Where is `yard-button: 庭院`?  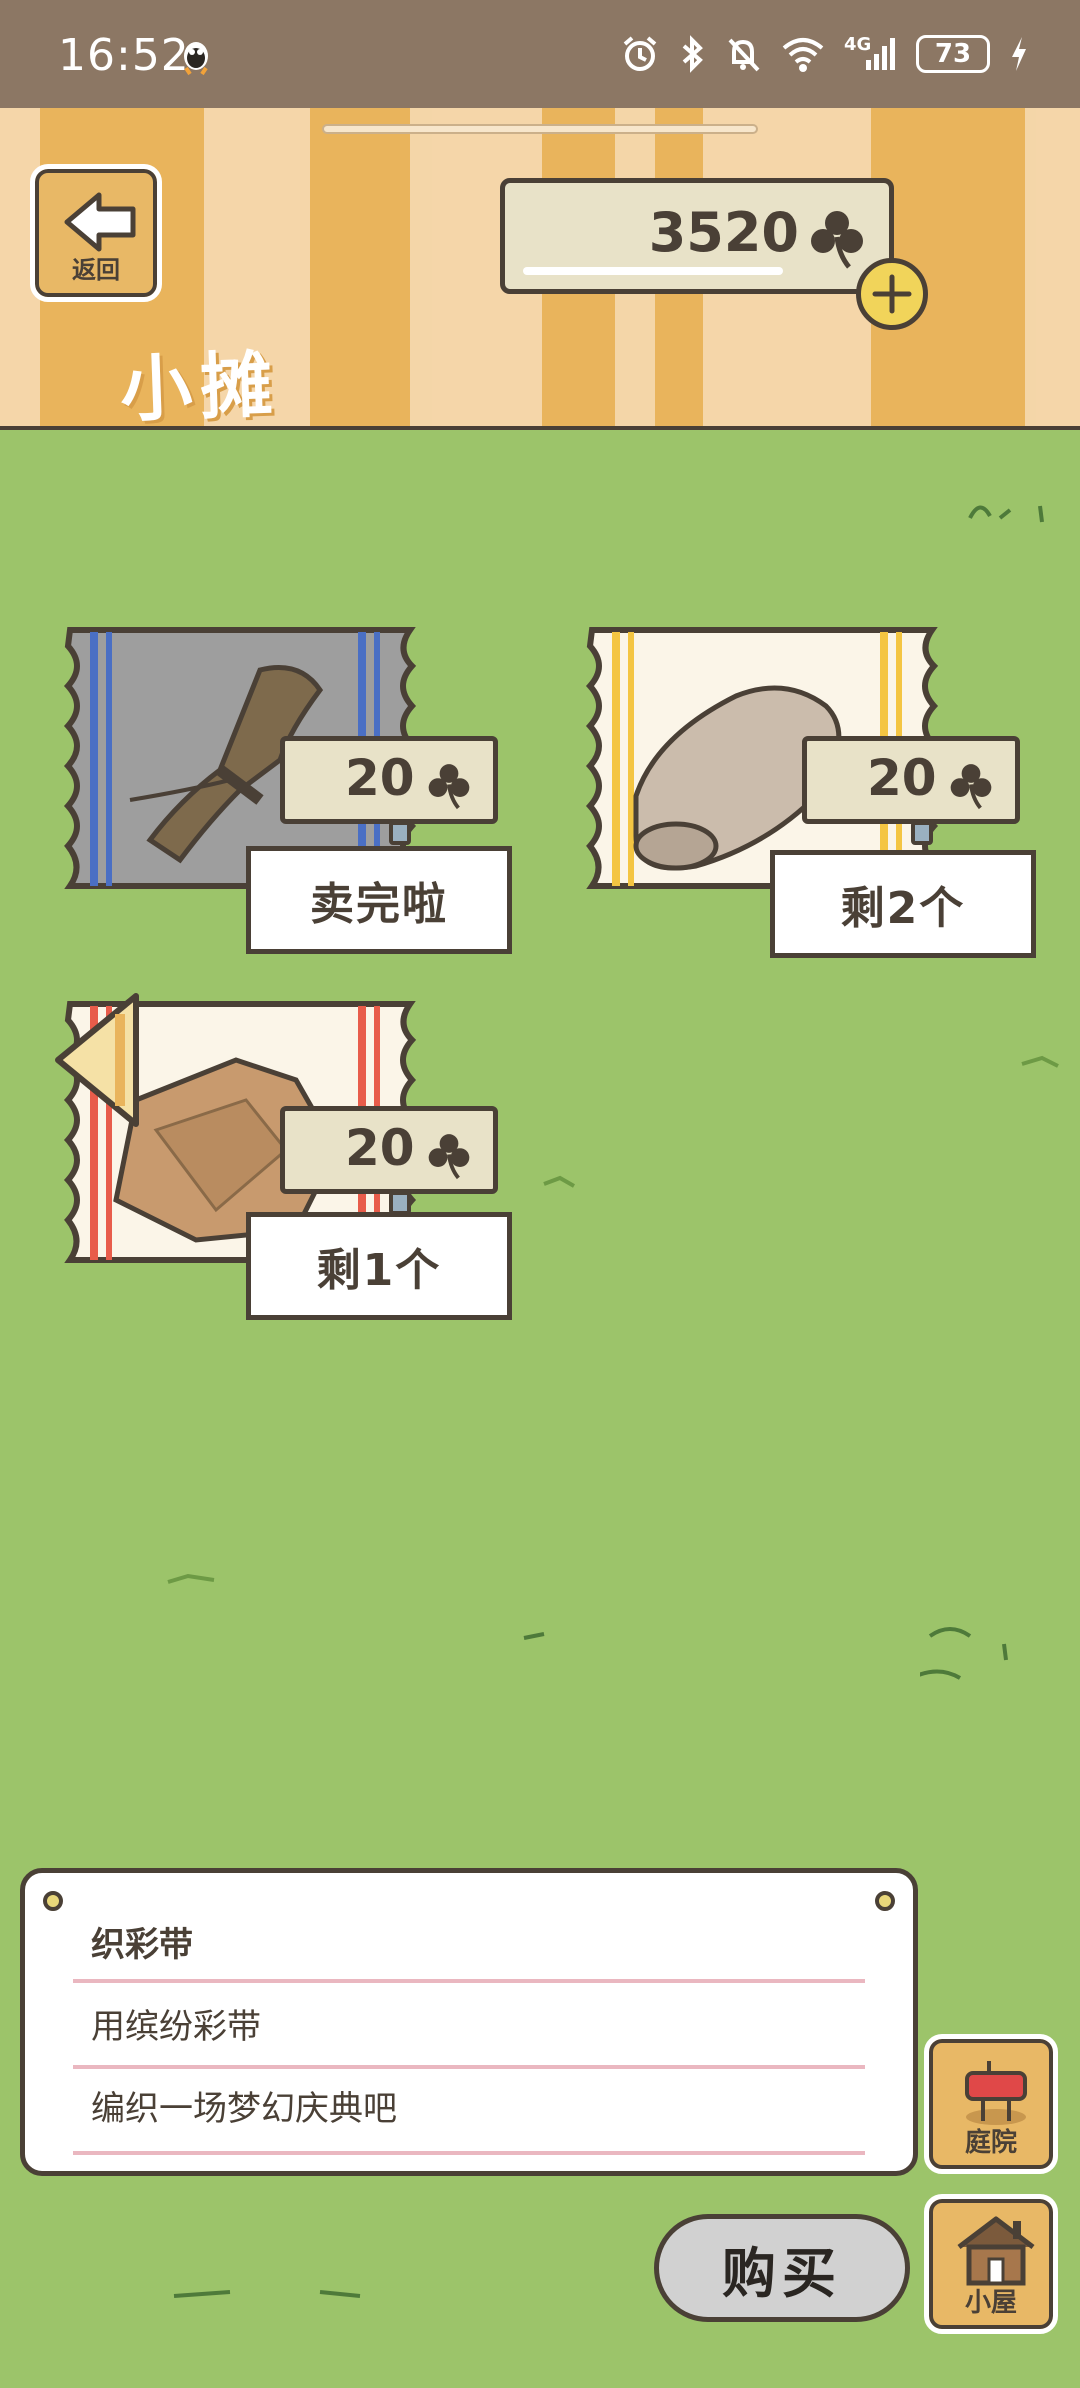
yard-button: 庭院 is located at coordinates (991, 2104).